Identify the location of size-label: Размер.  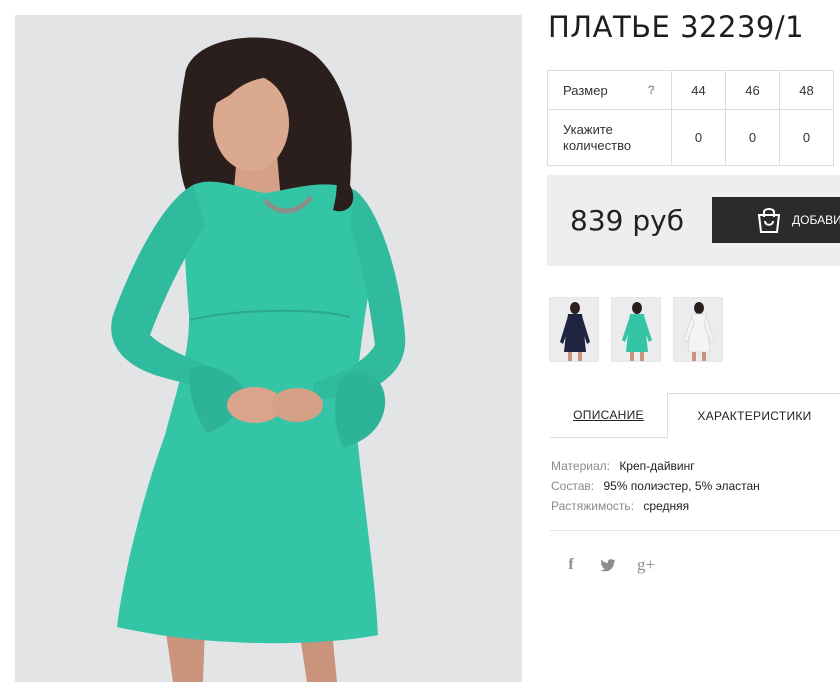
(585, 90).